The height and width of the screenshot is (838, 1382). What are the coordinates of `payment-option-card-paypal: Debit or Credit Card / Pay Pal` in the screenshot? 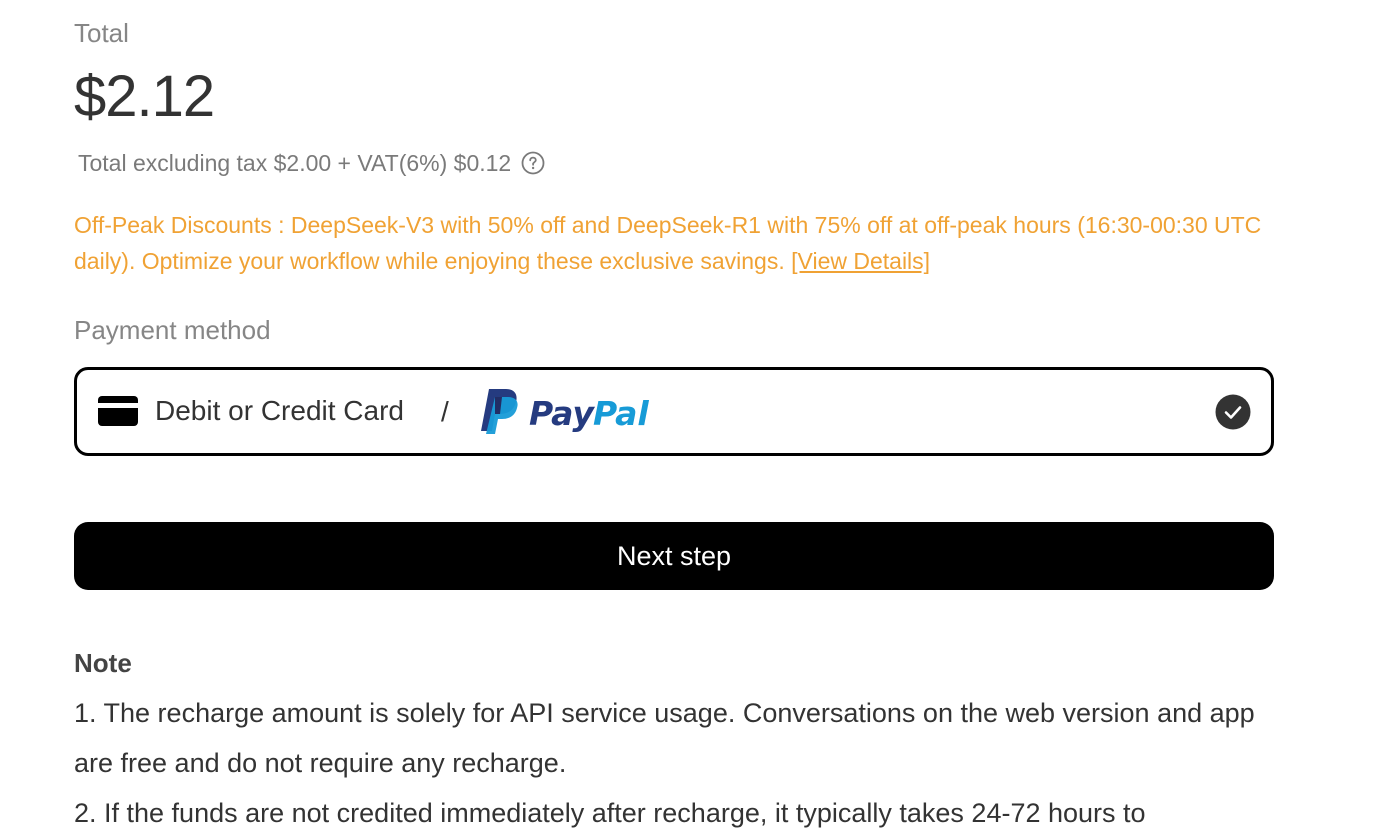 It's located at (674, 411).